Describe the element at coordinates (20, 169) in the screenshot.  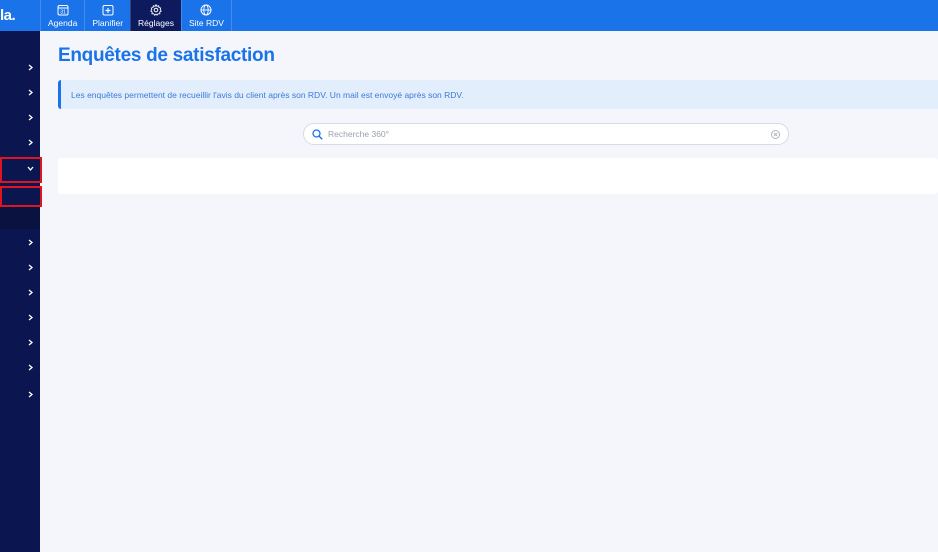
I see `sidebar-item-expanded` at that location.